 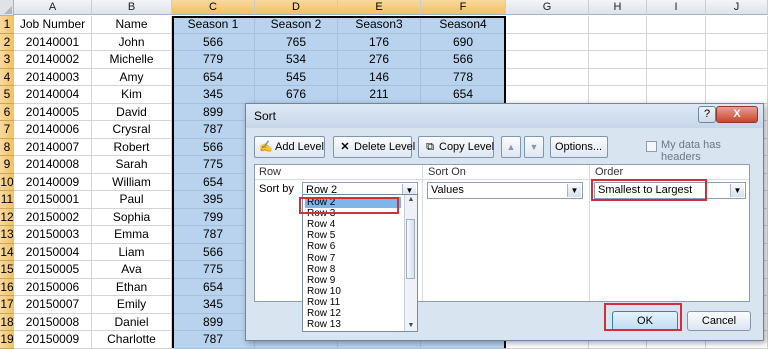 What do you see at coordinates (213, 130) in the screenshot?
I see `cell-c7: 787` at bounding box center [213, 130].